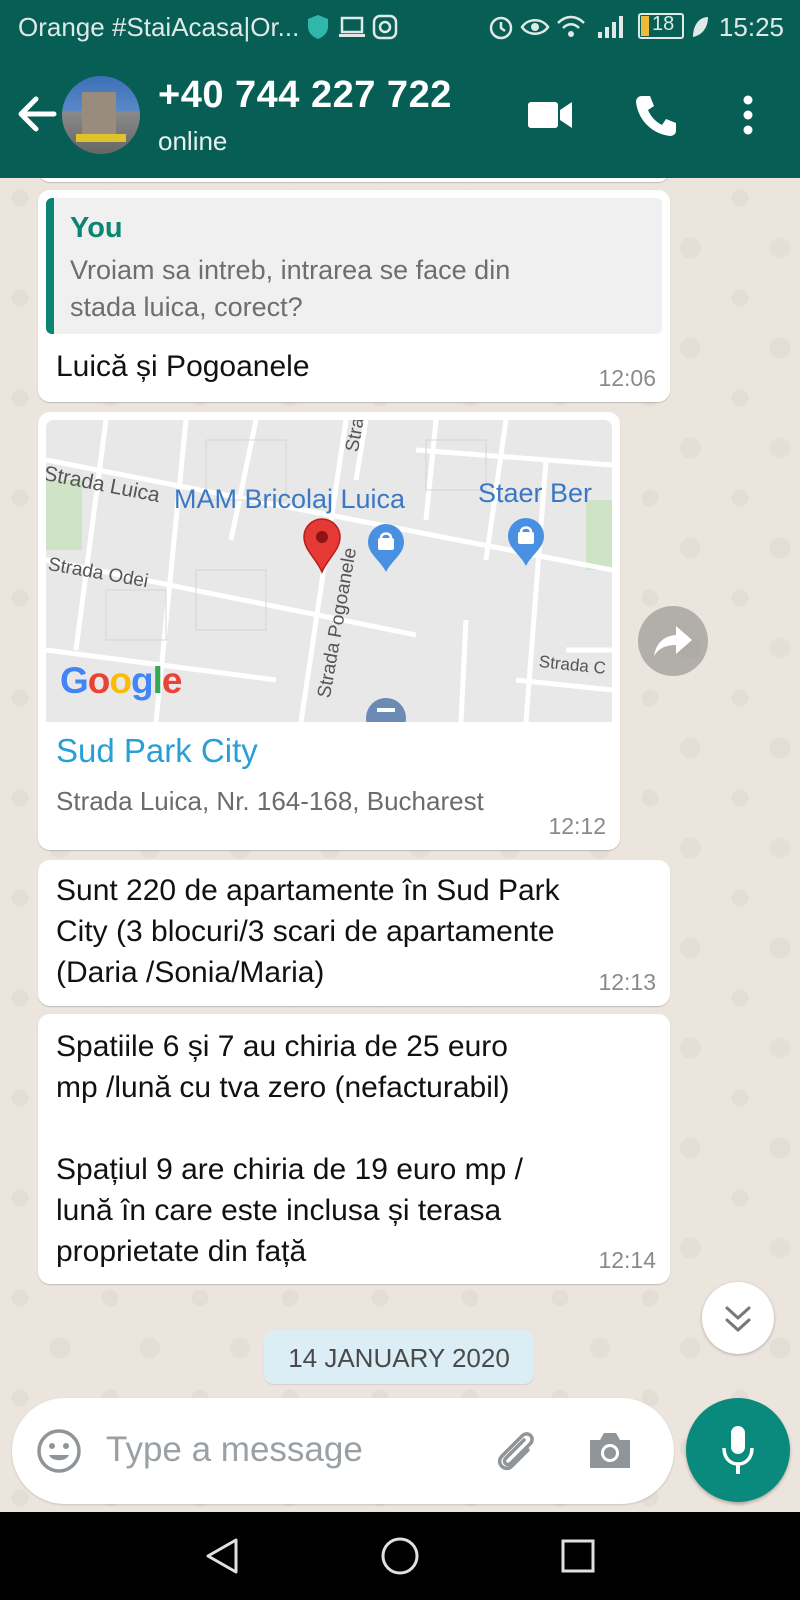  I want to click on back-arrow-icon, so click(37, 114).